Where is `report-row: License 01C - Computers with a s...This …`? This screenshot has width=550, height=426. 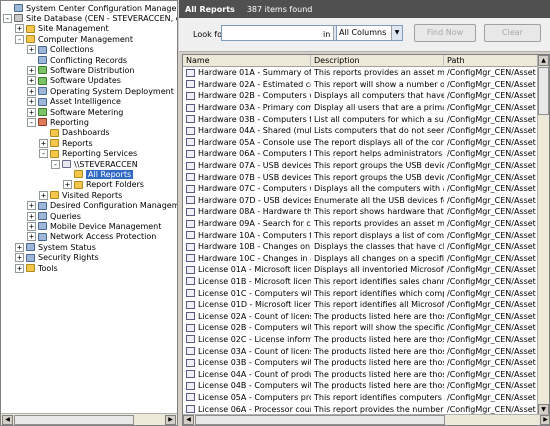
report-row: License 01C - Computers with a s...This … is located at coordinates (361, 293).